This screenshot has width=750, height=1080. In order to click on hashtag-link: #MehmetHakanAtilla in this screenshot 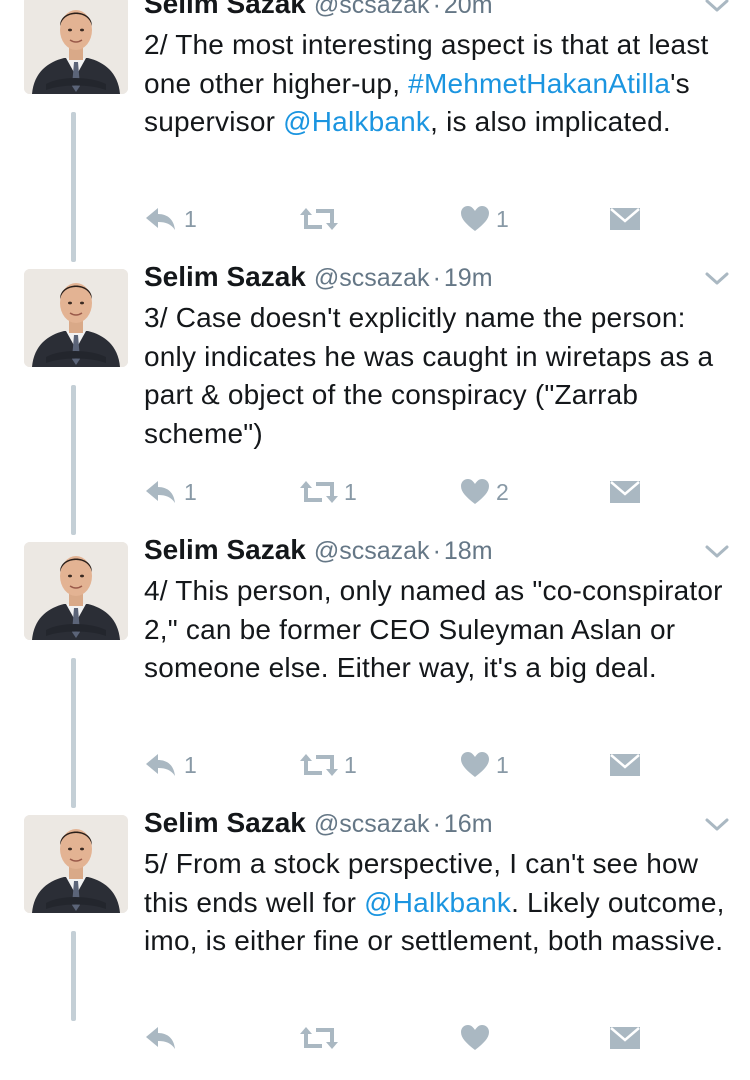, I will do `click(539, 83)`.